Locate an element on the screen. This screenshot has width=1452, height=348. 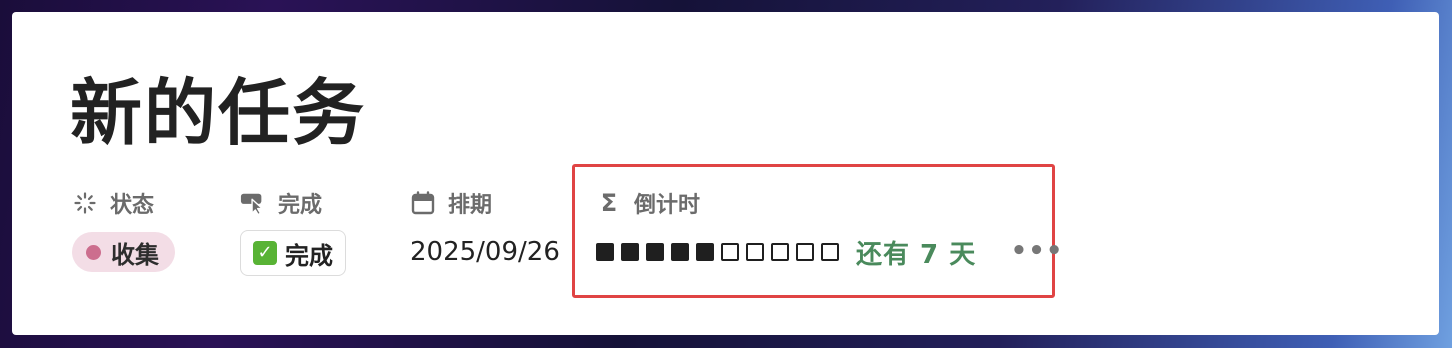
property-countdown: Σ 倒计时 还有 7 天 ••• is located at coordinates (829, 228).